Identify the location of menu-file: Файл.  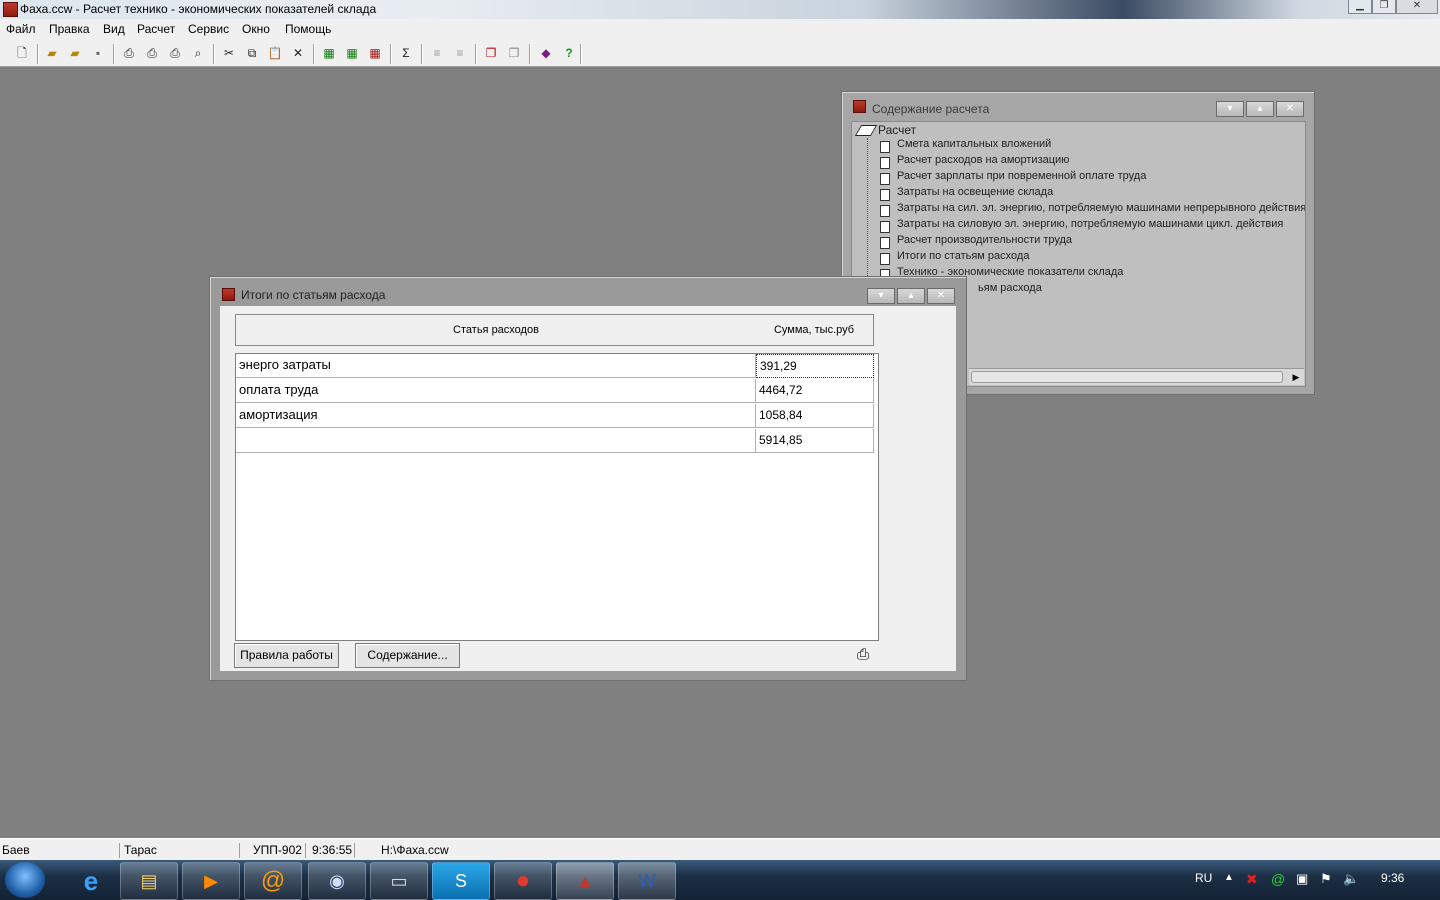
(21, 29).